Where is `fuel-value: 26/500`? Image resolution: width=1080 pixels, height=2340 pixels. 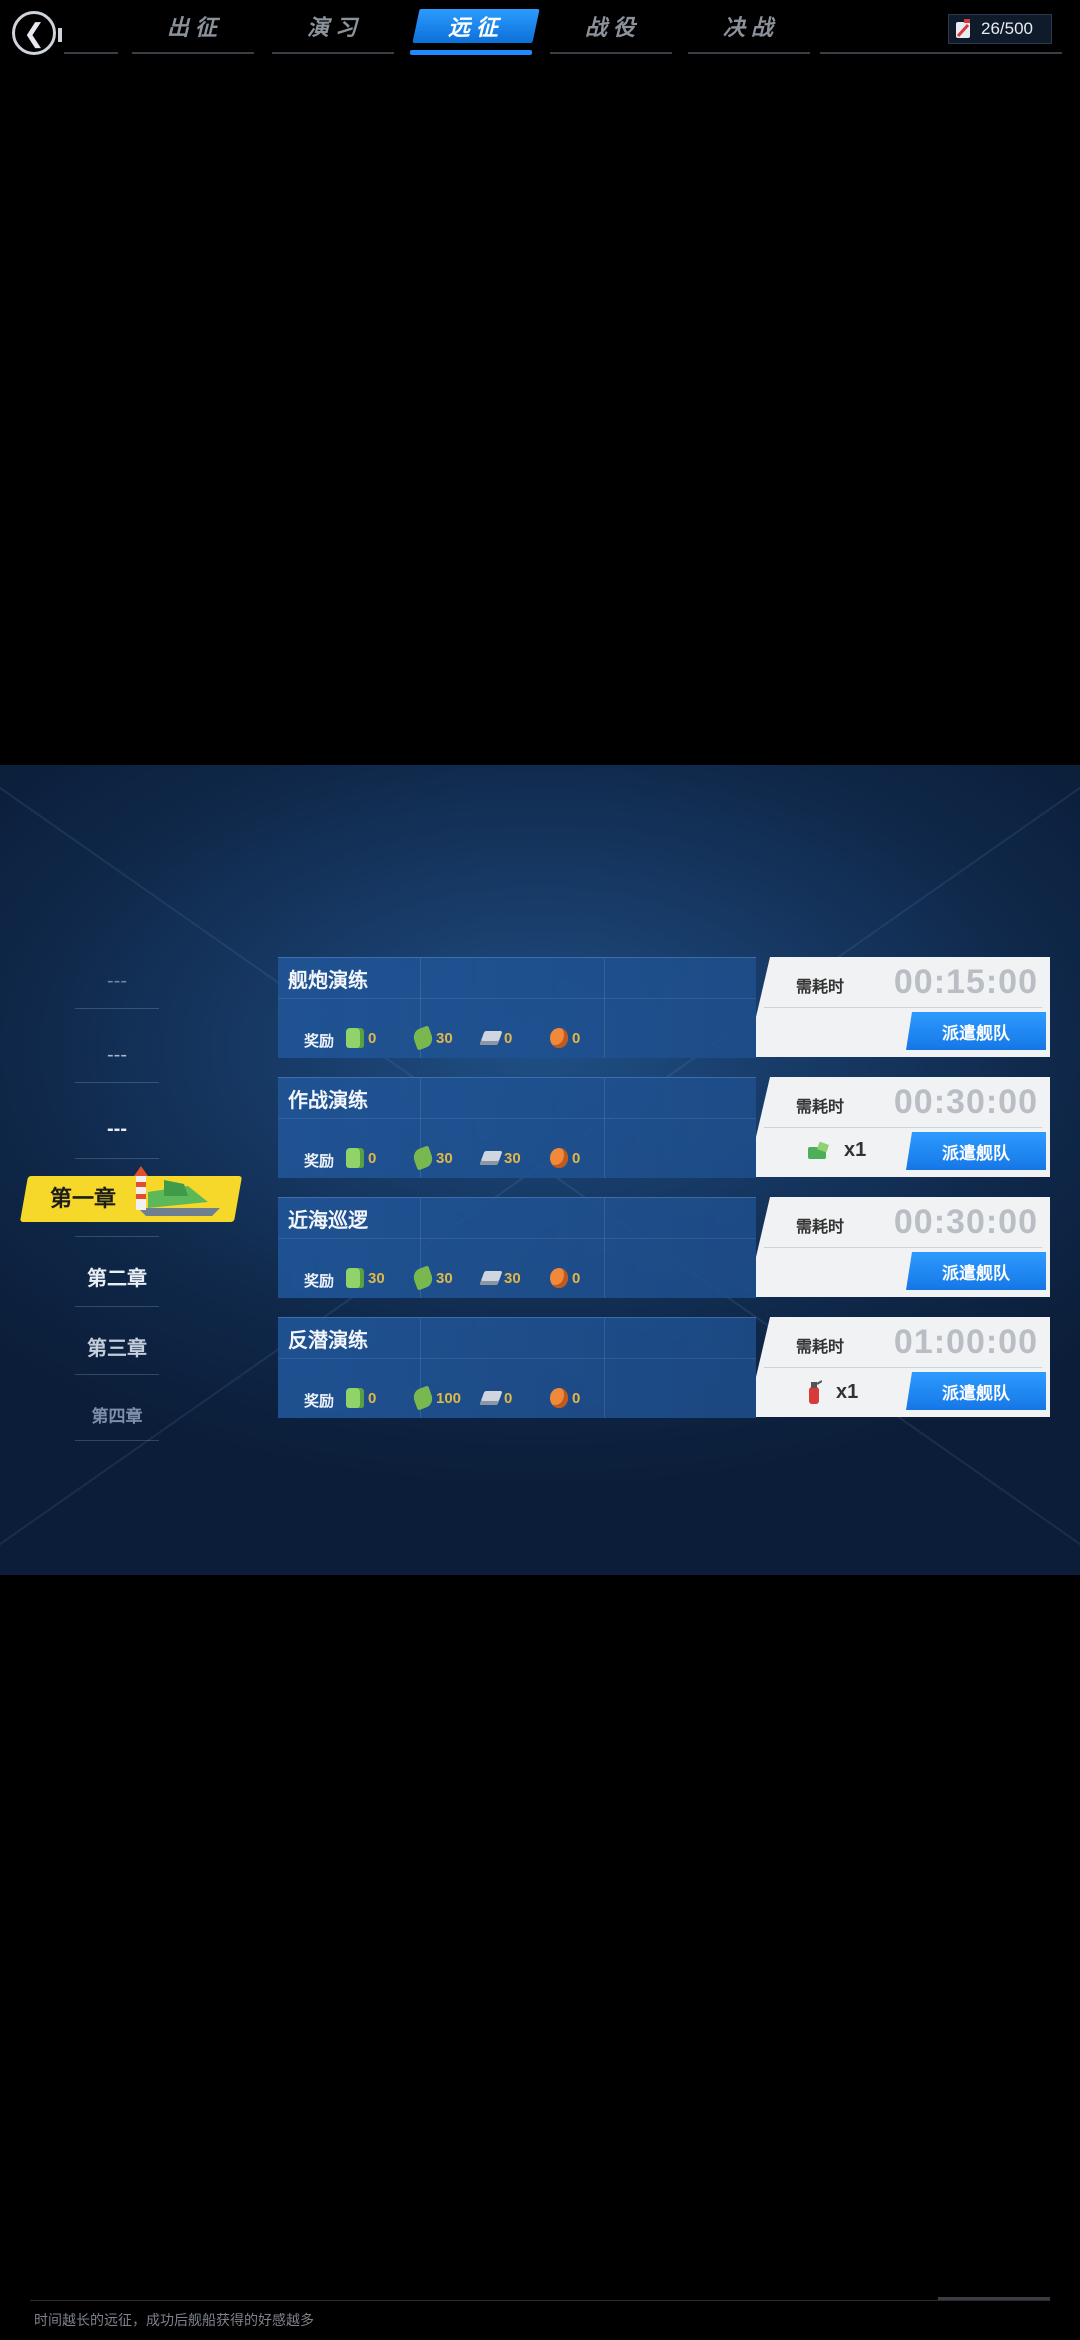 fuel-value: 26/500 is located at coordinates (1007, 28).